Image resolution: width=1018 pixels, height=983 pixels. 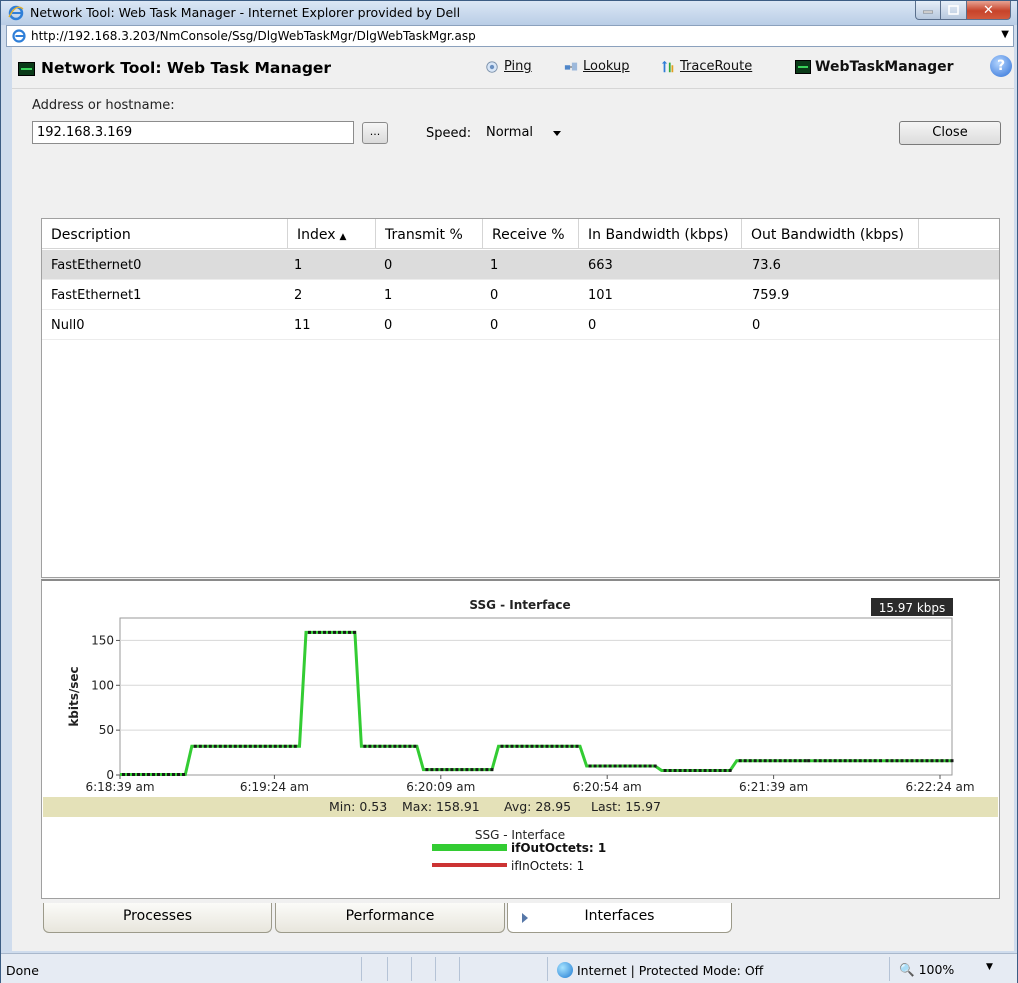 What do you see at coordinates (429, 234) in the screenshot?
I see `column-header-transmit: Transmit %` at bounding box center [429, 234].